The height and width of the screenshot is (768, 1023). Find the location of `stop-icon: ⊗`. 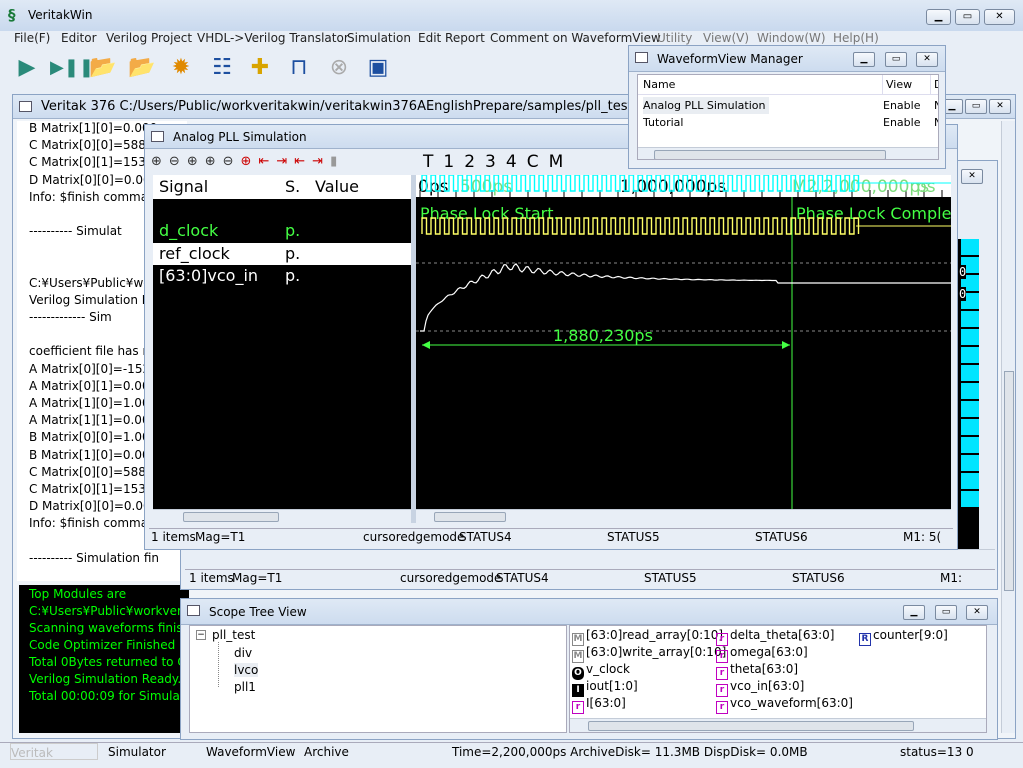

stop-icon: ⊗ is located at coordinates (339, 68).